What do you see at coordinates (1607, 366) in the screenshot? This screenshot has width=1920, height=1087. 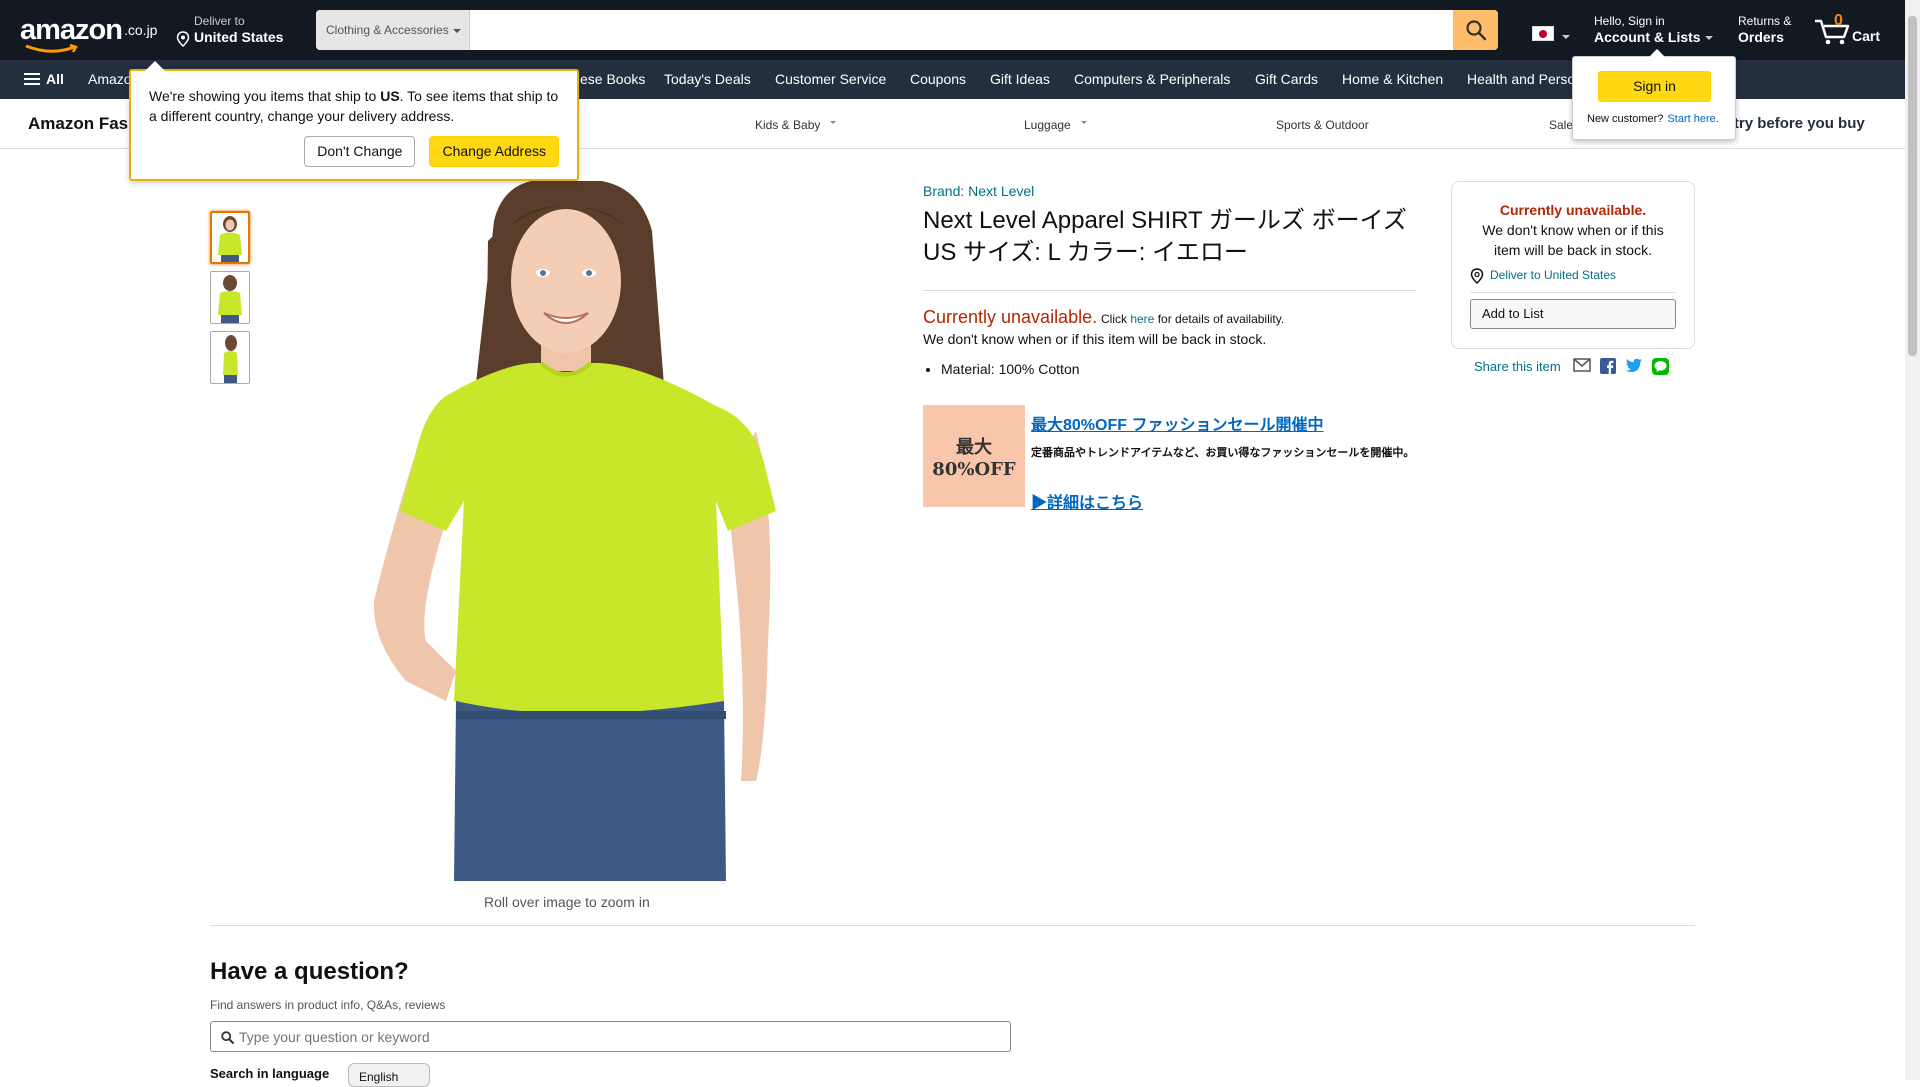 I see `facebook-icon` at bounding box center [1607, 366].